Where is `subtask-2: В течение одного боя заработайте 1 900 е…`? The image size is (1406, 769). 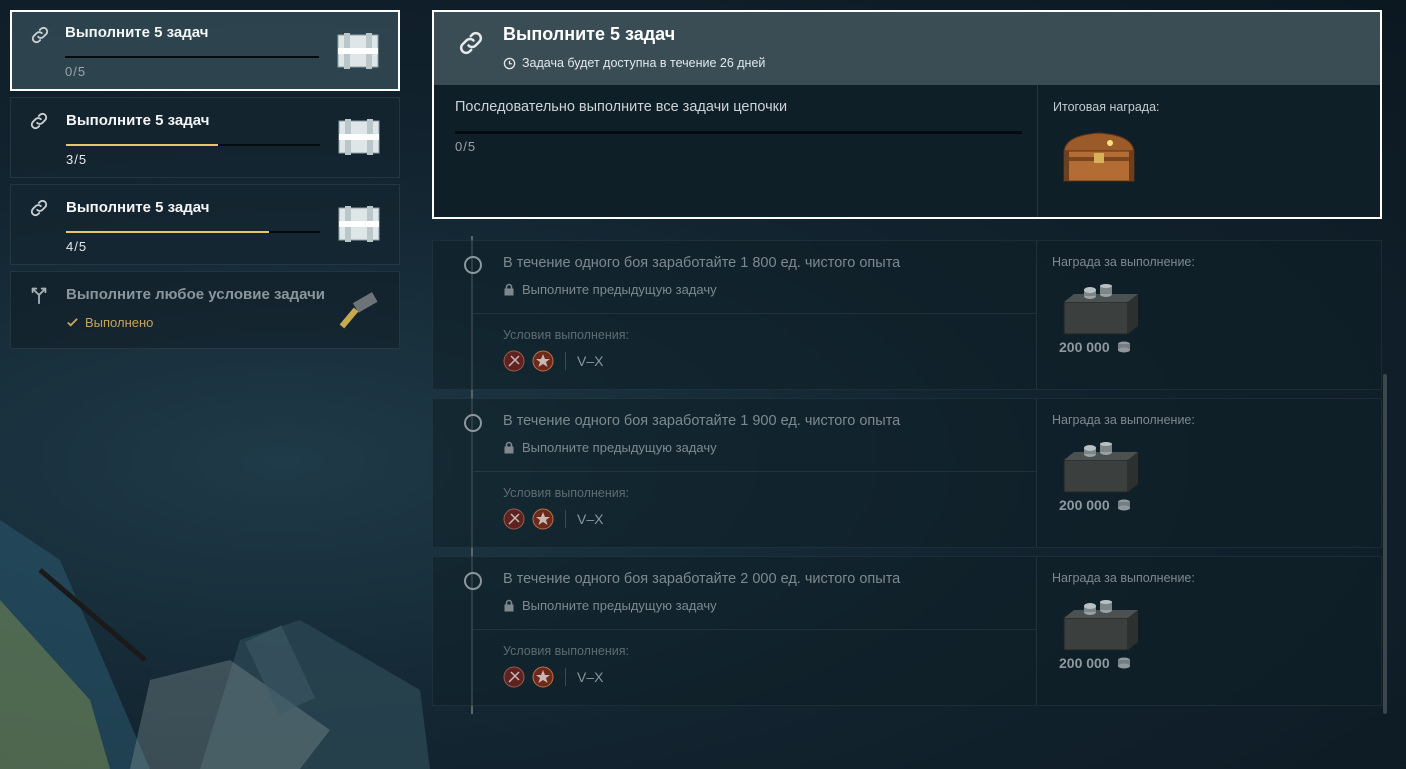 subtask-2: В течение одного боя заработайте 1 900 е… is located at coordinates (907, 473).